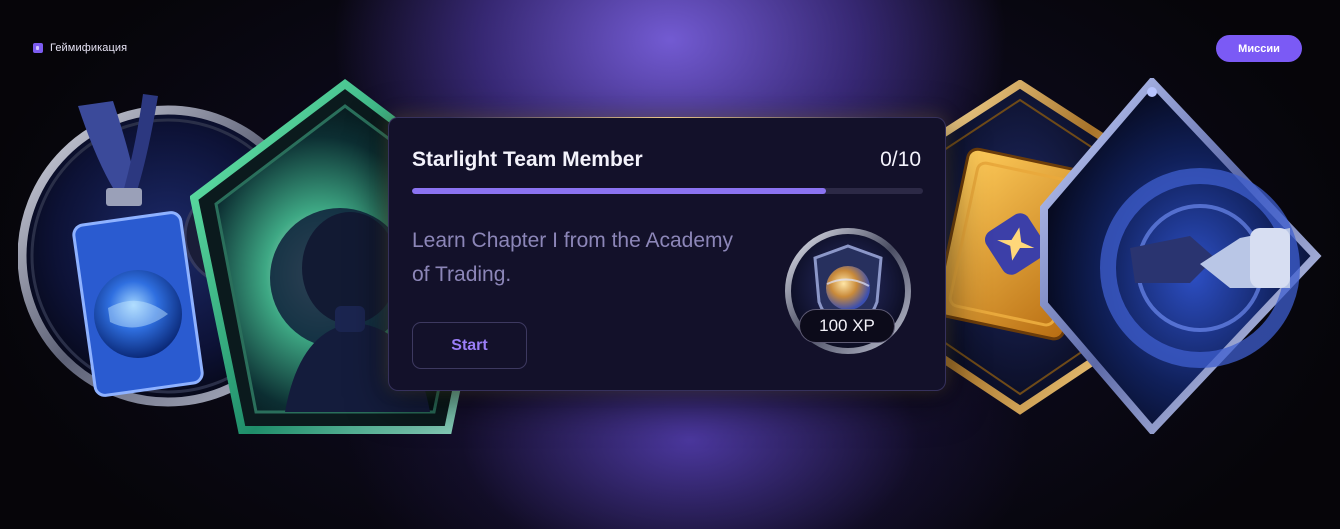 Image resolution: width=1340 pixels, height=529 pixels. I want to click on handshake-icon, so click(1181, 256).